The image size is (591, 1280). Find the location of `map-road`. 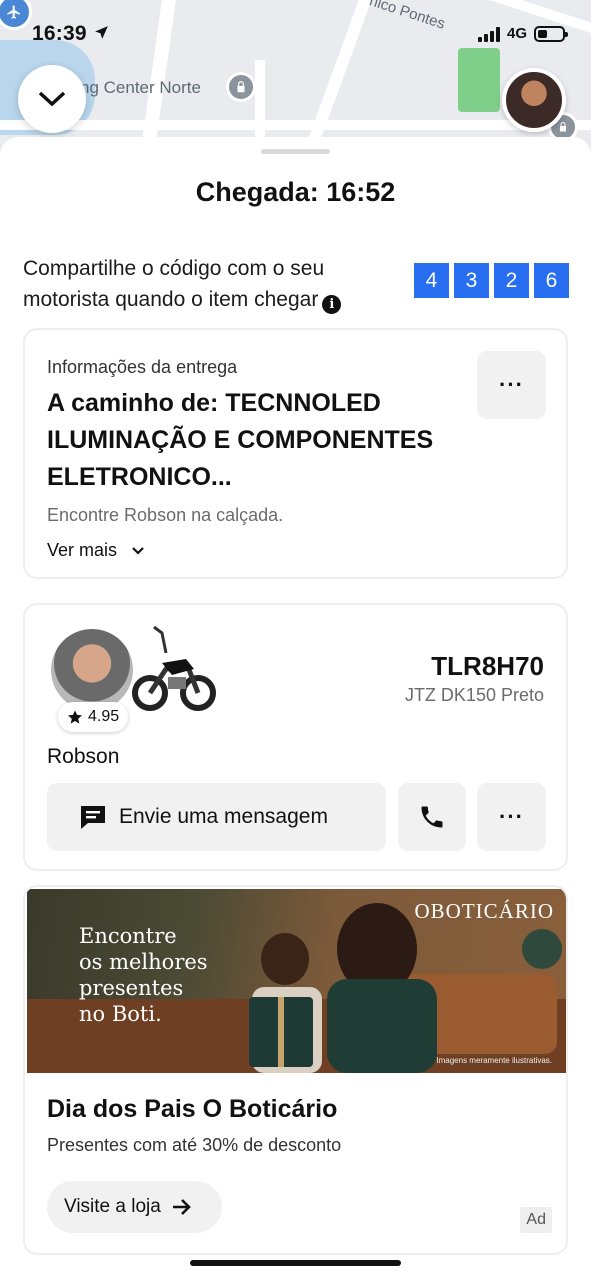

map-road is located at coordinates (295, 125).